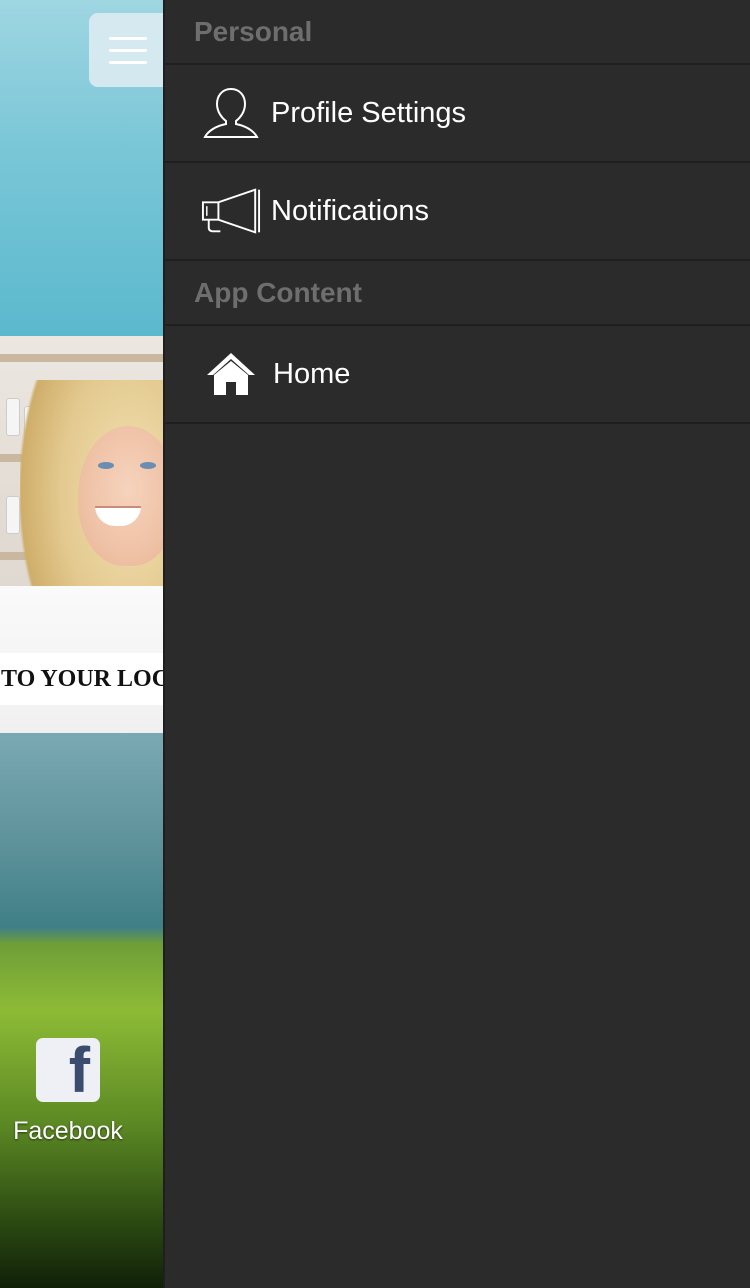 This screenshot has height=1288, width=750. I want to click on pharmacist-photo-panel: TO YOUR LOC, so click(81, 534).